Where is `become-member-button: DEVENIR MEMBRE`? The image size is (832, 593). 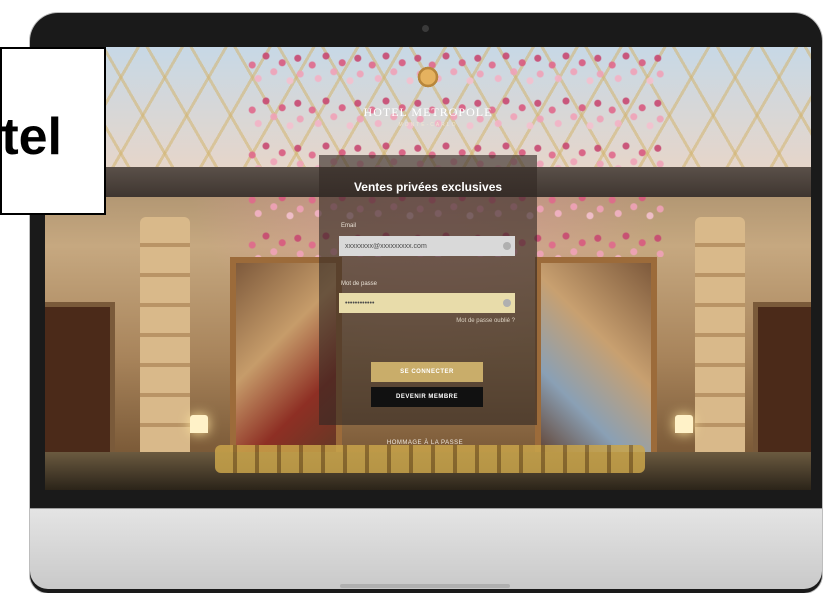 become-member-button: DEVENIR MEMBRE is located at coordinates (427, 397).